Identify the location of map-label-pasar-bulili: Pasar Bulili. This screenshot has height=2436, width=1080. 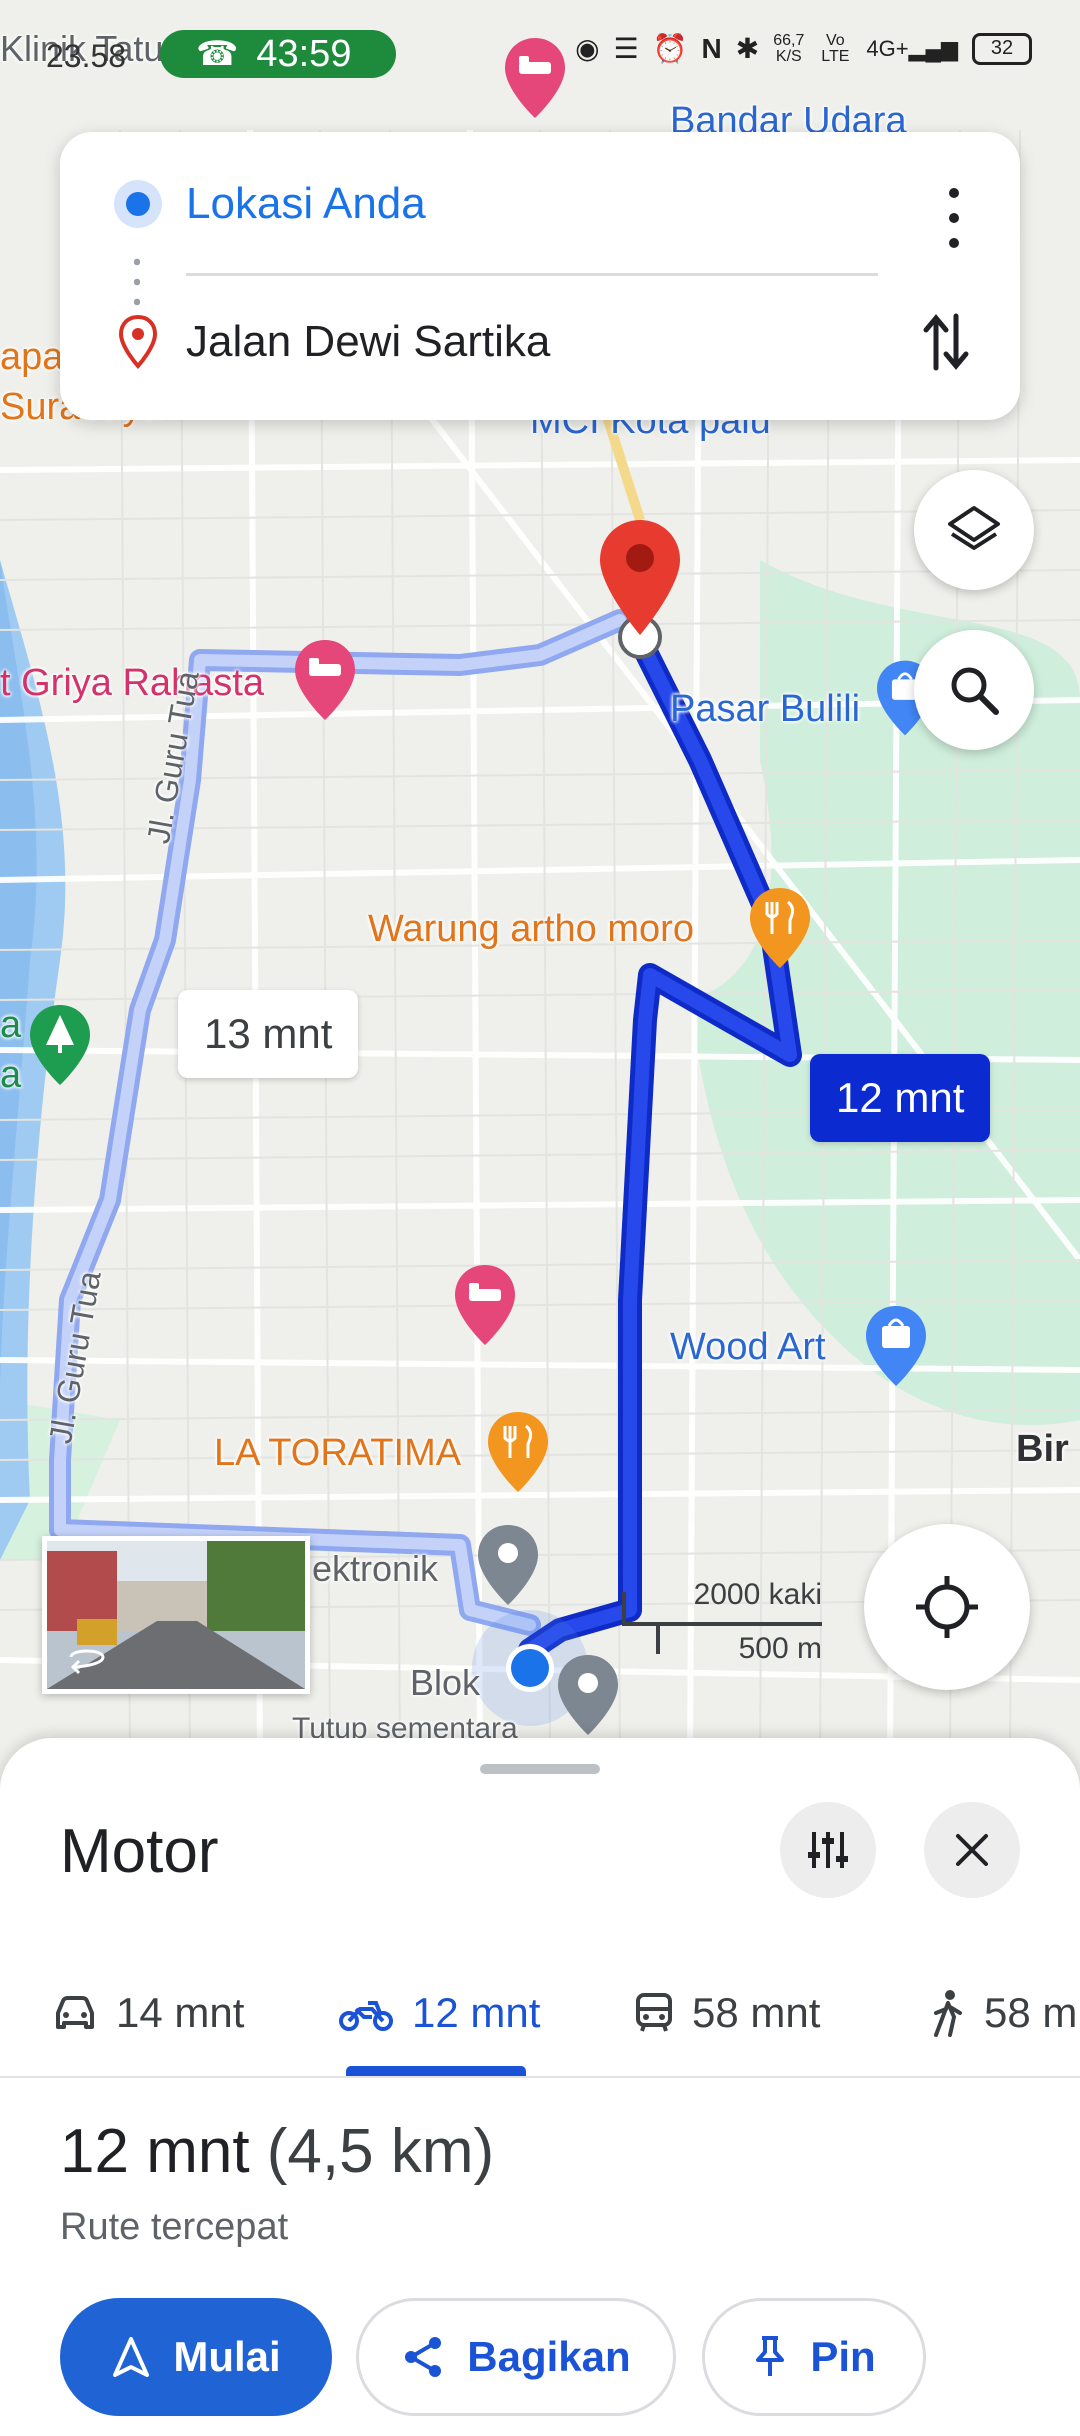
(765, 709).